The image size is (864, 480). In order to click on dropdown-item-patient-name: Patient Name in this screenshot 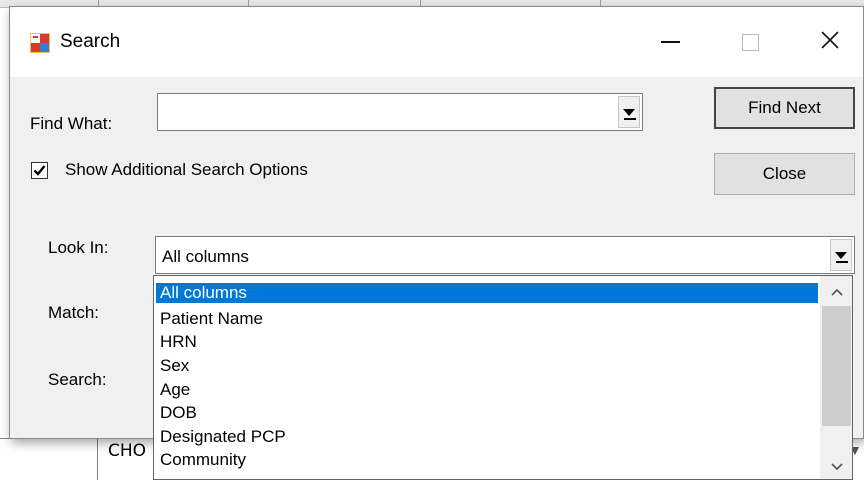, I will do `click(487, 319)`.